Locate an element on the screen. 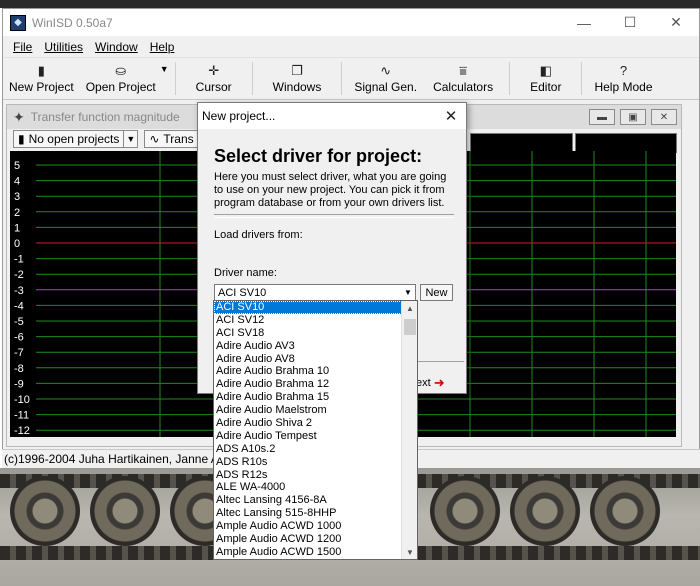 This screenshot has height=586, width=700. y-tick-label: -8 is located at coordinates (19, 369).